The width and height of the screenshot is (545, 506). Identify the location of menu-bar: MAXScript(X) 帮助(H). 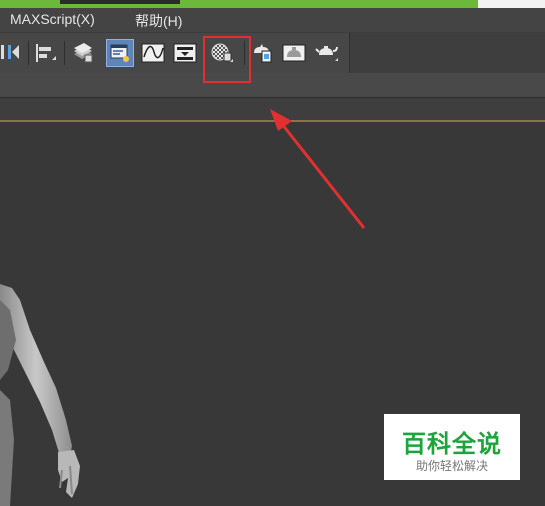
(272, 20).